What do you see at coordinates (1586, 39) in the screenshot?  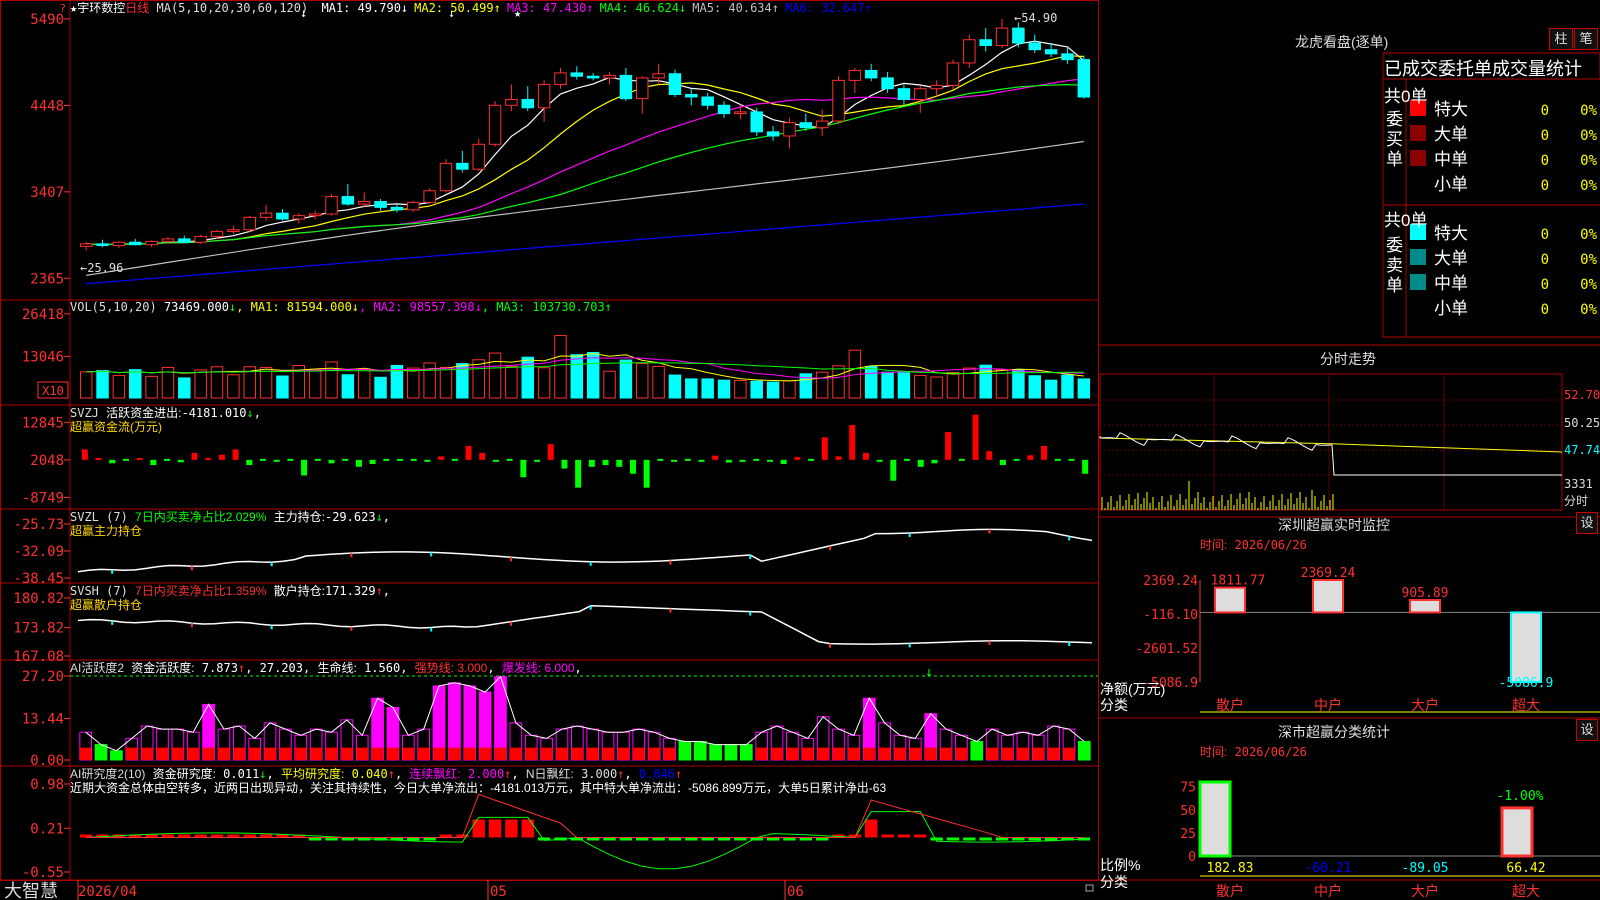 I see `pen-mode-button: 笔` at bounding box center [1586, 39].